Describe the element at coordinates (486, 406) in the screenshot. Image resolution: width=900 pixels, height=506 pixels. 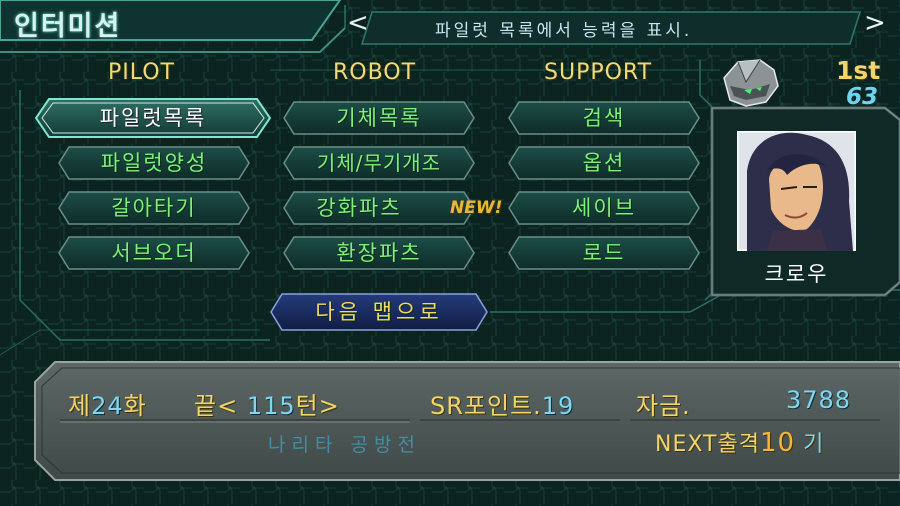
I see `sr-points-label: SR포인트.` at that location.